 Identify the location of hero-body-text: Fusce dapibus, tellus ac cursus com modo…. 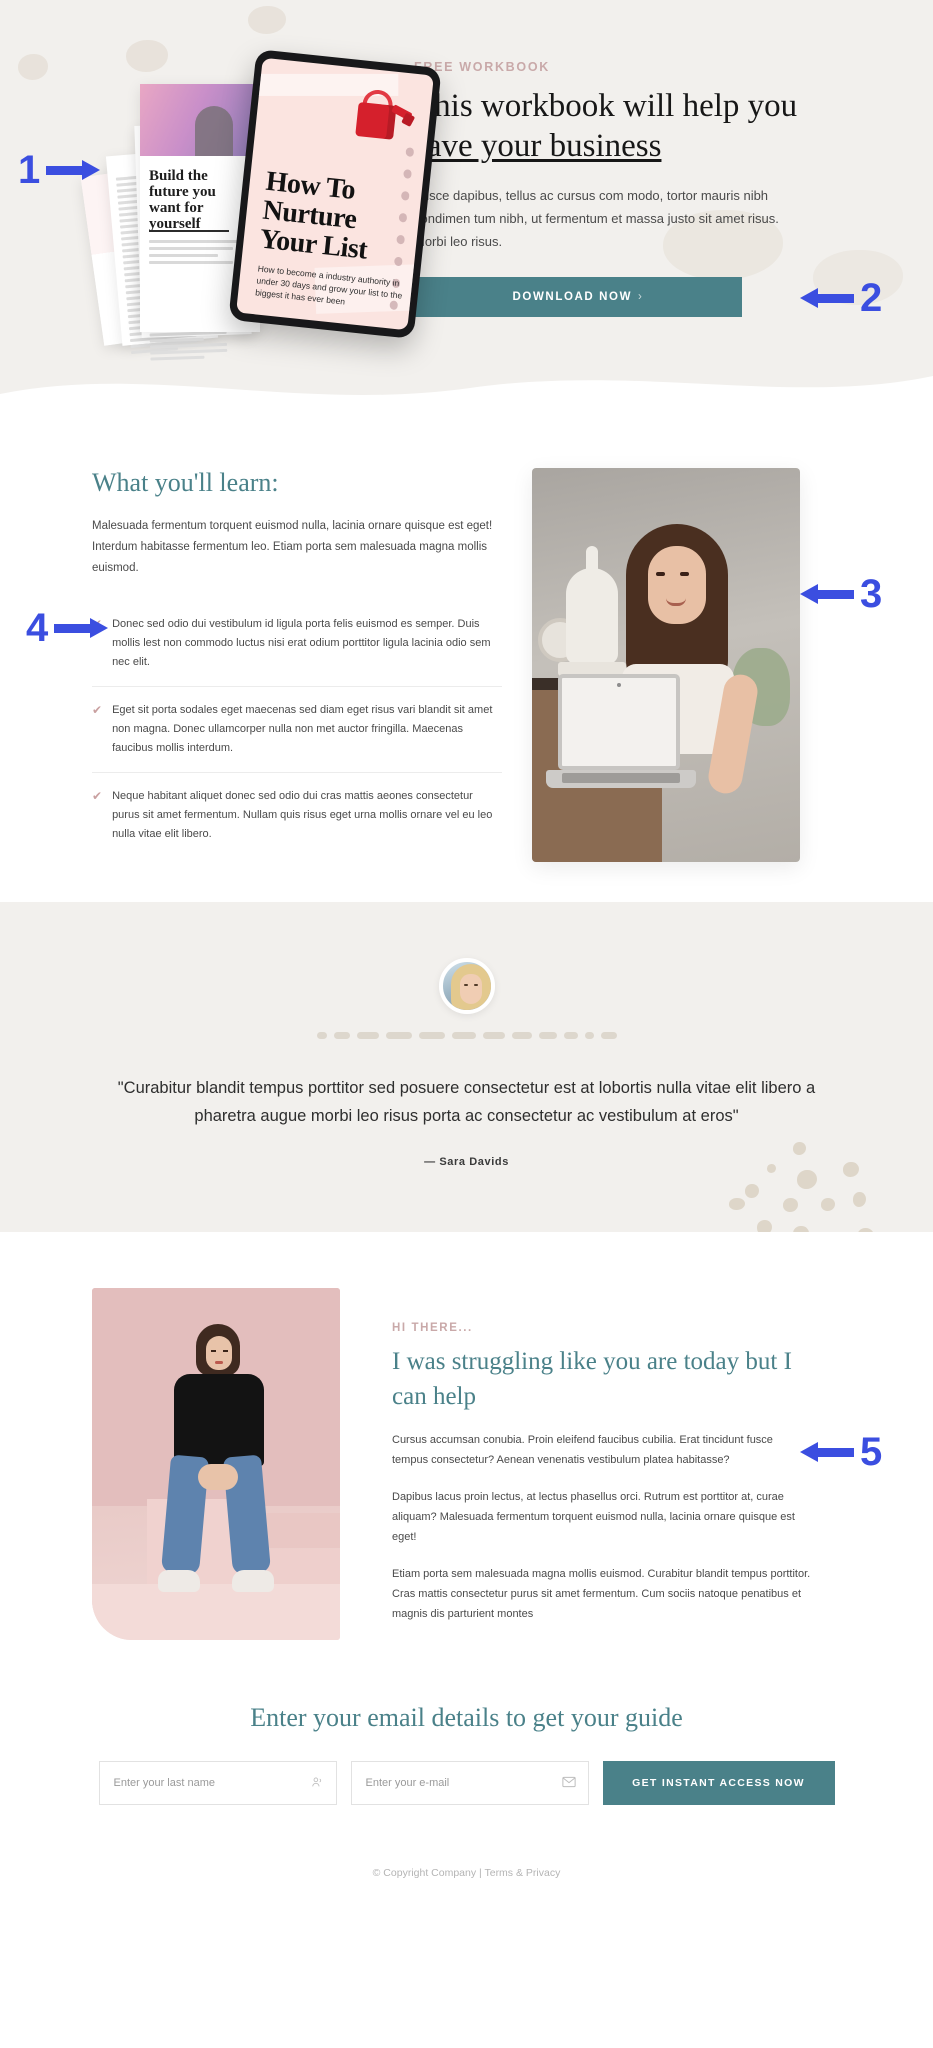
(596, 218).